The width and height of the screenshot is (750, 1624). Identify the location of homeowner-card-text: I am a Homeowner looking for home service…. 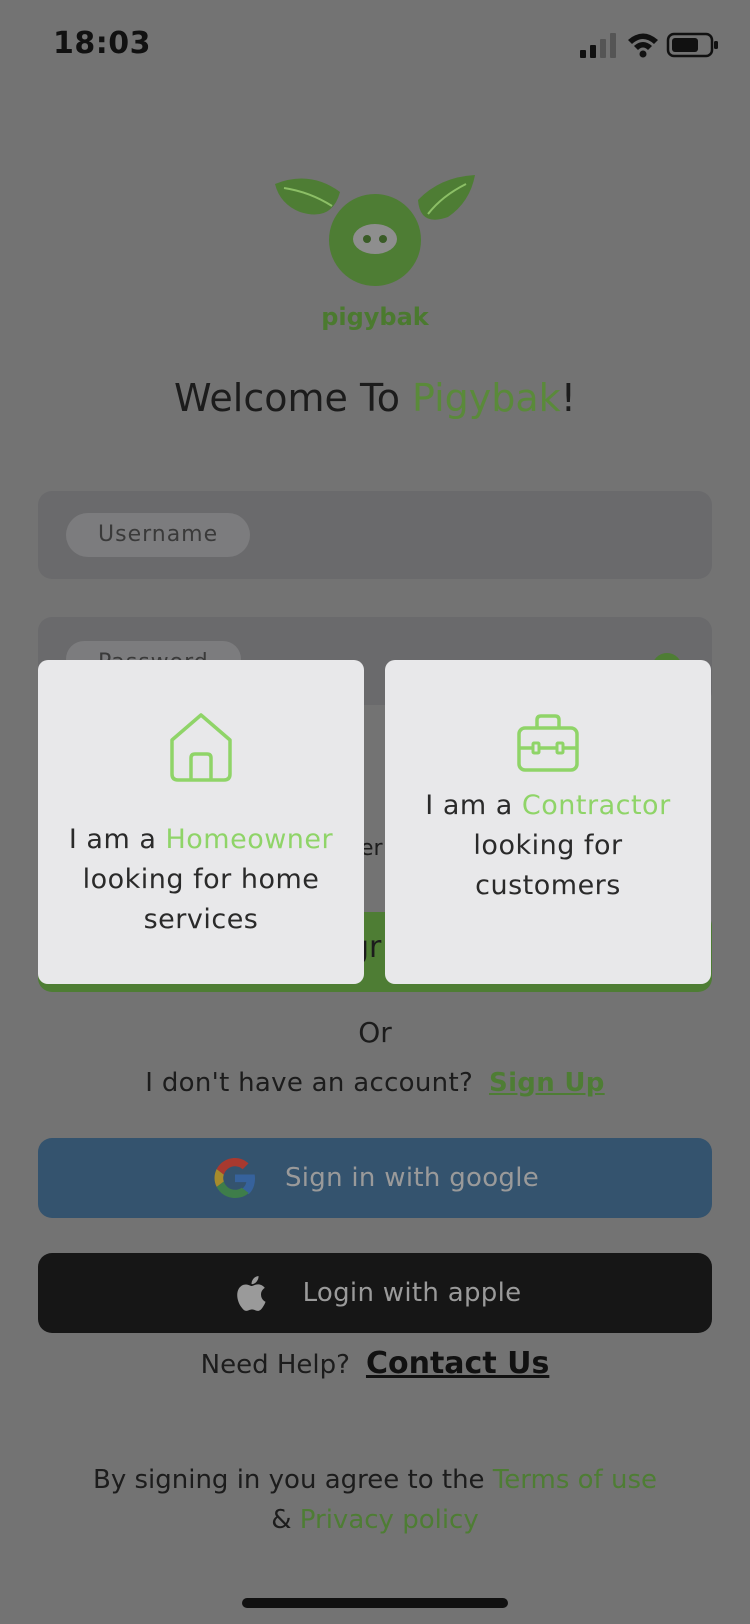
(201, 879).